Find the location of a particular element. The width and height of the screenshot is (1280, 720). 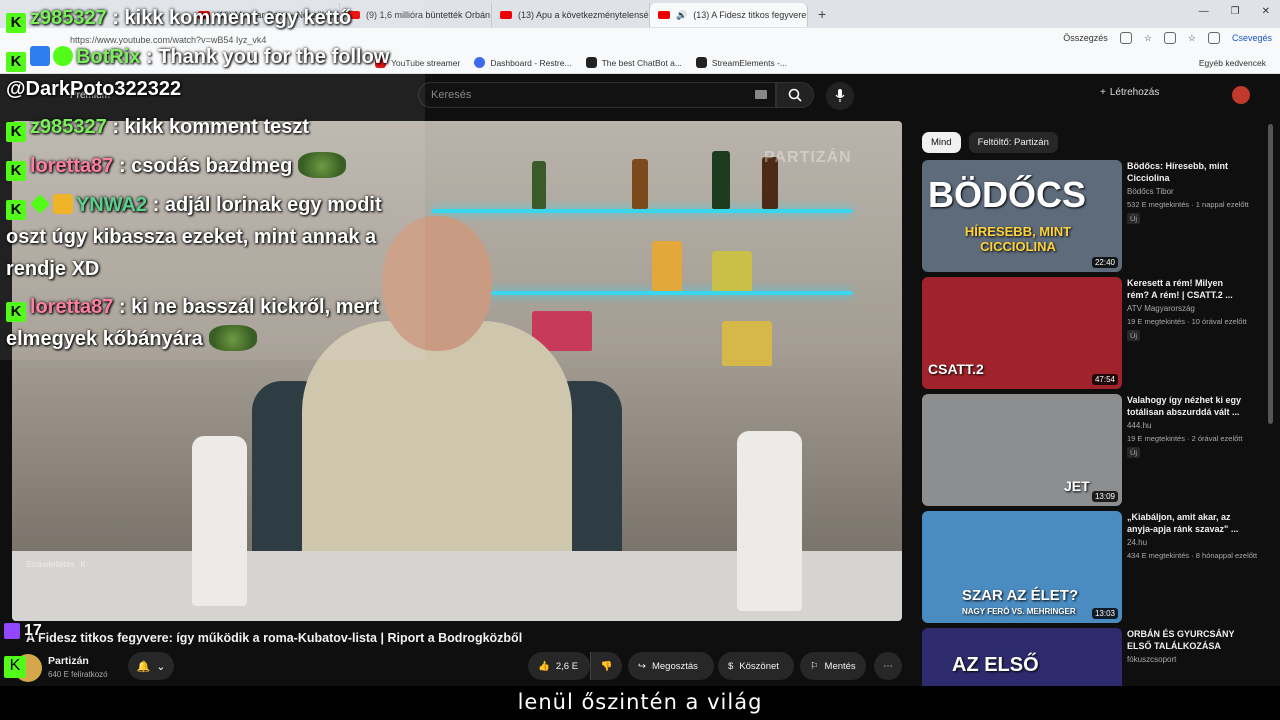

bottle is located at coordinates (539, 185).